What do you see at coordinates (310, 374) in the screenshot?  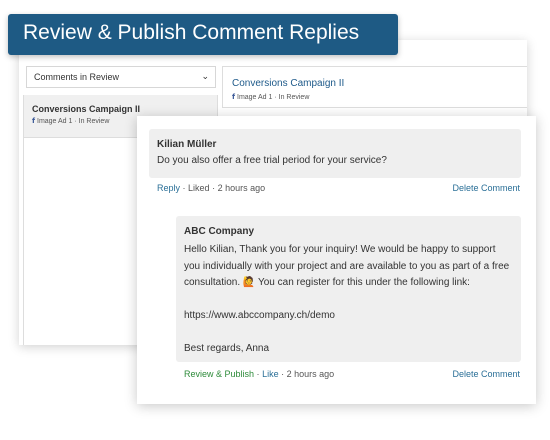 I see `reply-time: 2 hours ago` at bounding box center [310, 374].